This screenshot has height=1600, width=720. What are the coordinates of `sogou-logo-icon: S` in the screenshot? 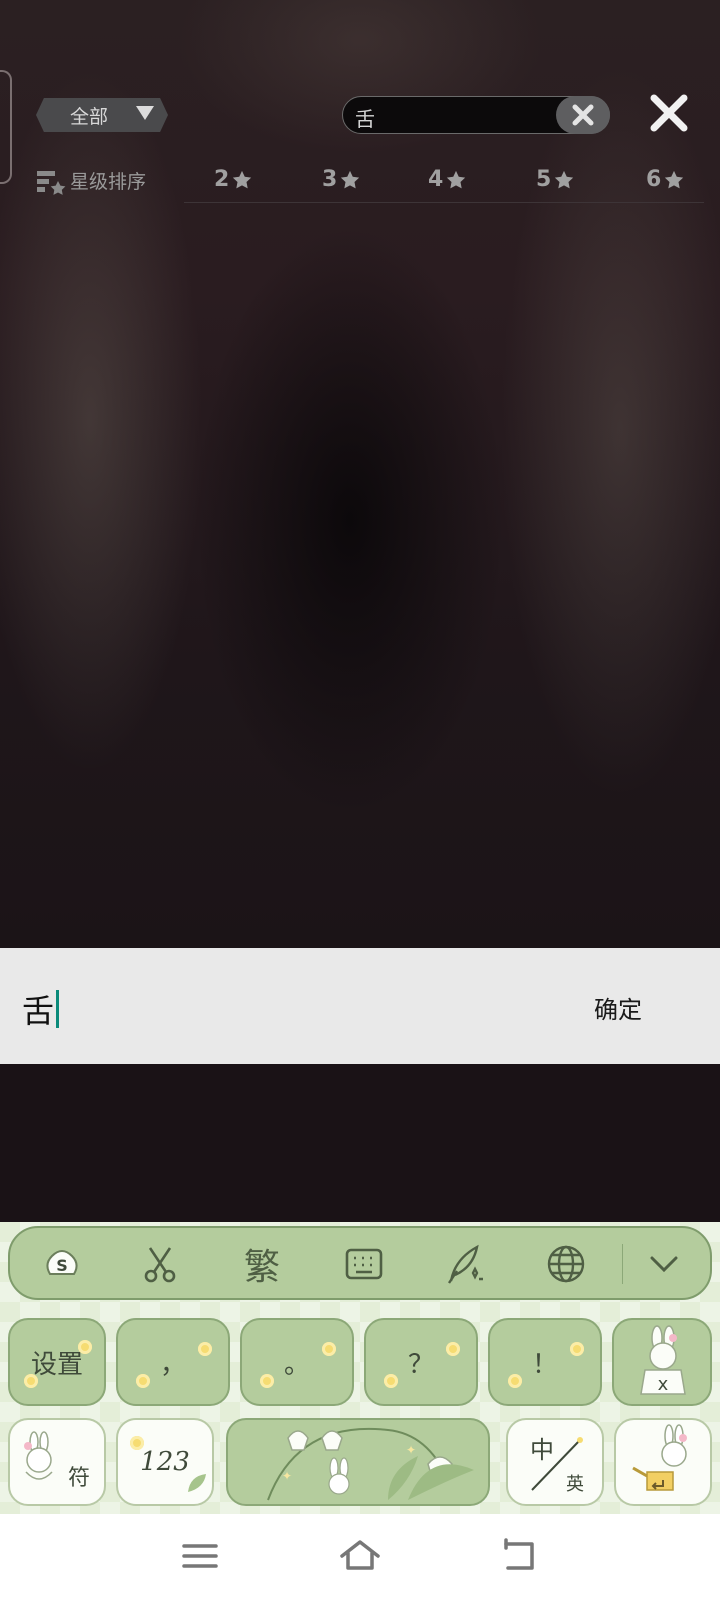 It's located at (62, 1264).